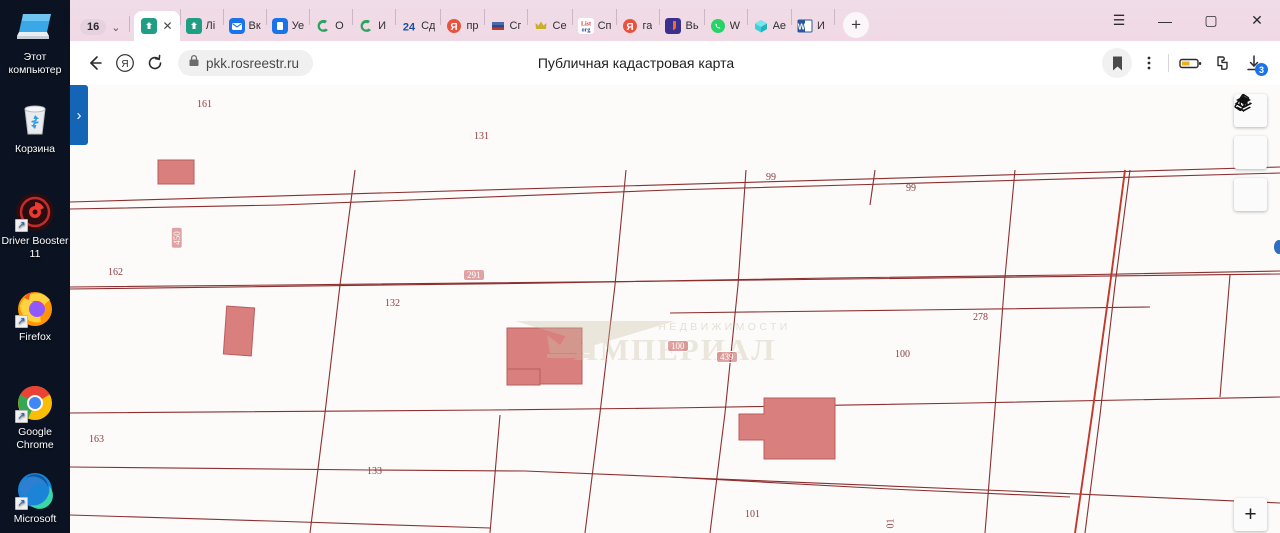  I want to click on tab-item: Уе, so click(288, 26).